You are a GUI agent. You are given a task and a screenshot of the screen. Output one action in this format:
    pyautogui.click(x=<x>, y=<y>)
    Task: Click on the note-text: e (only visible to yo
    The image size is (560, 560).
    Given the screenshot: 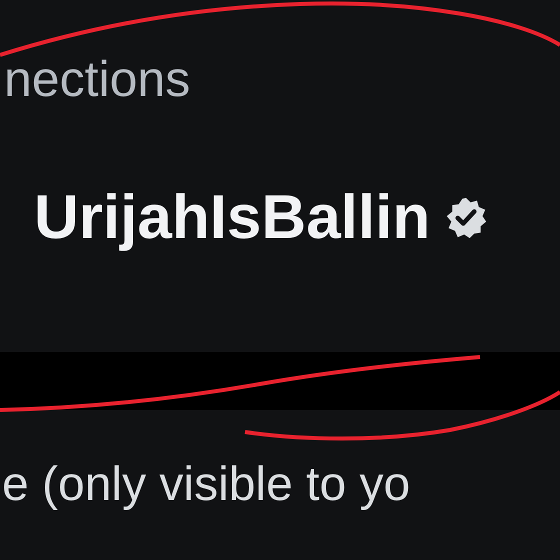 What is the action you would take?
    pyautogui.click(x=205, y=485)
    